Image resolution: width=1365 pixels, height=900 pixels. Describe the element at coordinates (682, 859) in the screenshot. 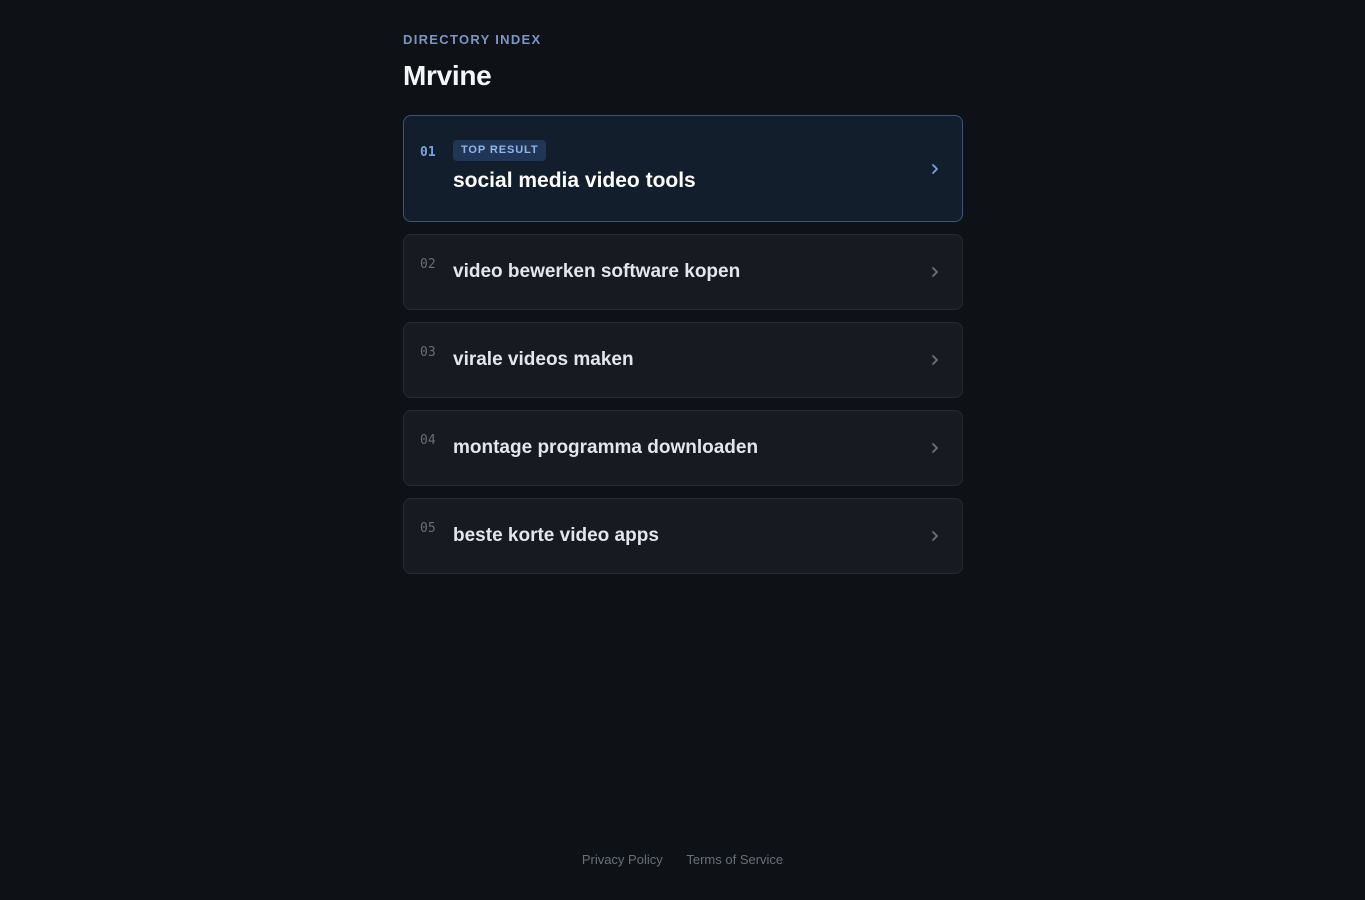

I see `footer: Privacy Policy Terms of Service` at that location.